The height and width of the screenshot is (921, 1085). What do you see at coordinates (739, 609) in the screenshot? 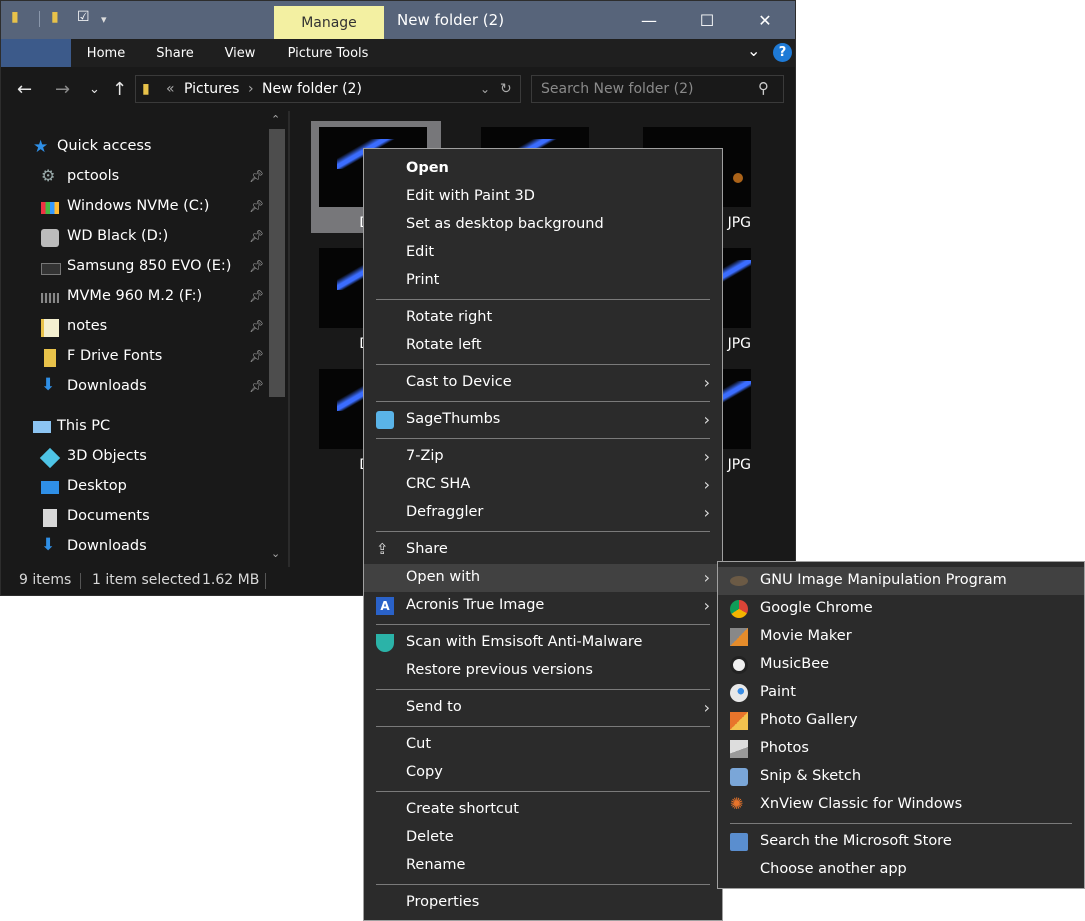
I see `chrome-icon` at bounding box center [739, 609].